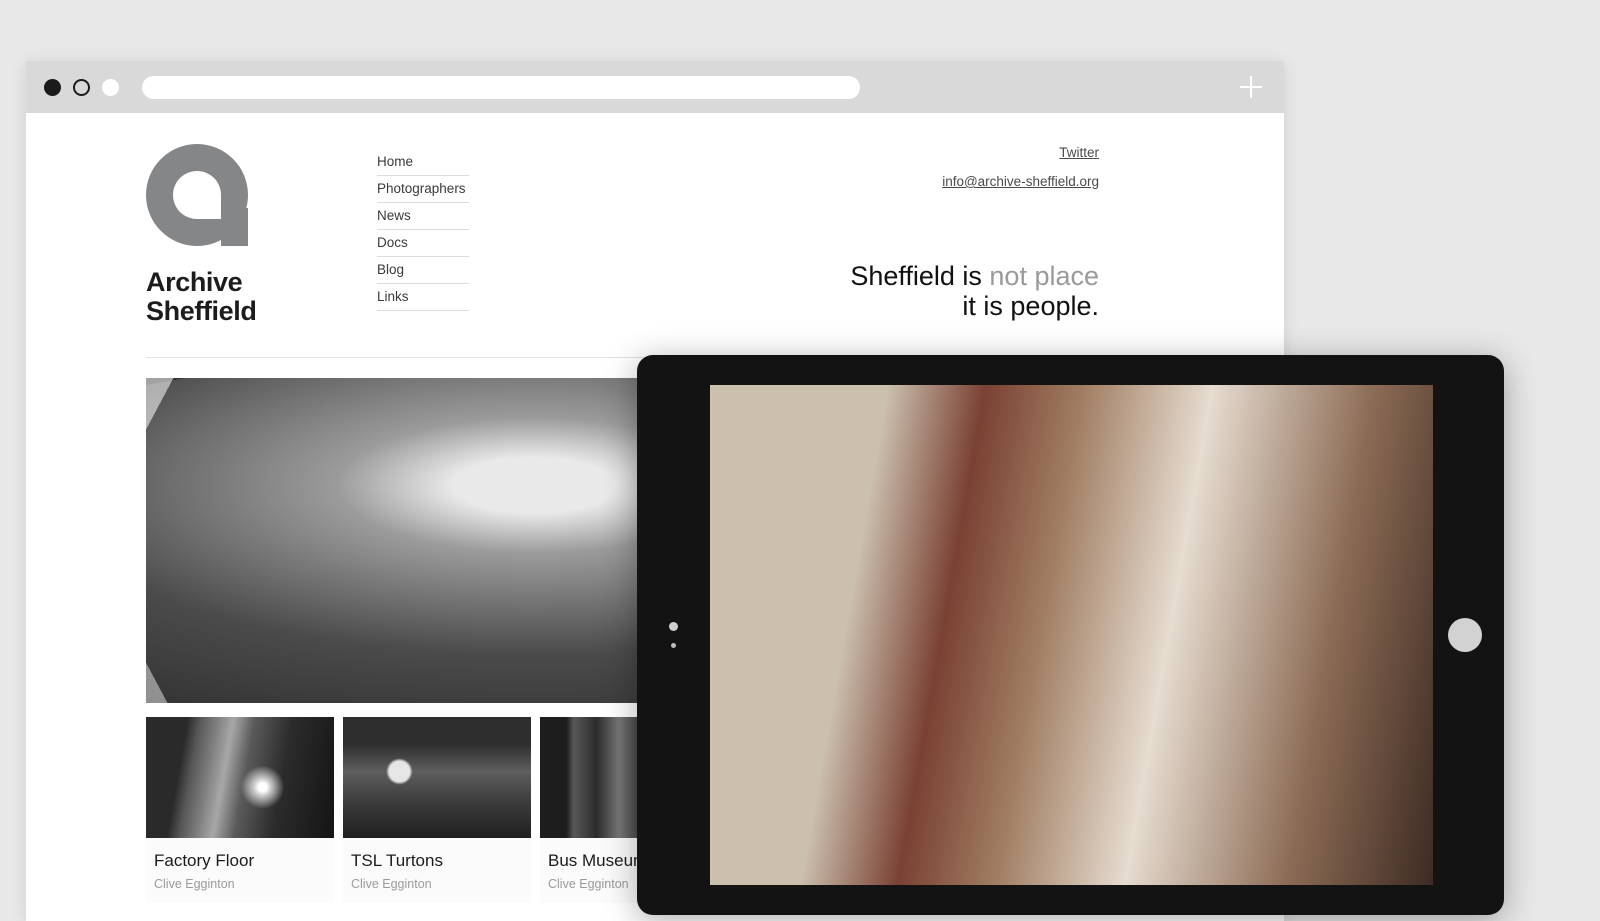  Describe the element at coordinates (1030, 306) in the screenshot. I see `tagline-part-2: it is people.` at that location.